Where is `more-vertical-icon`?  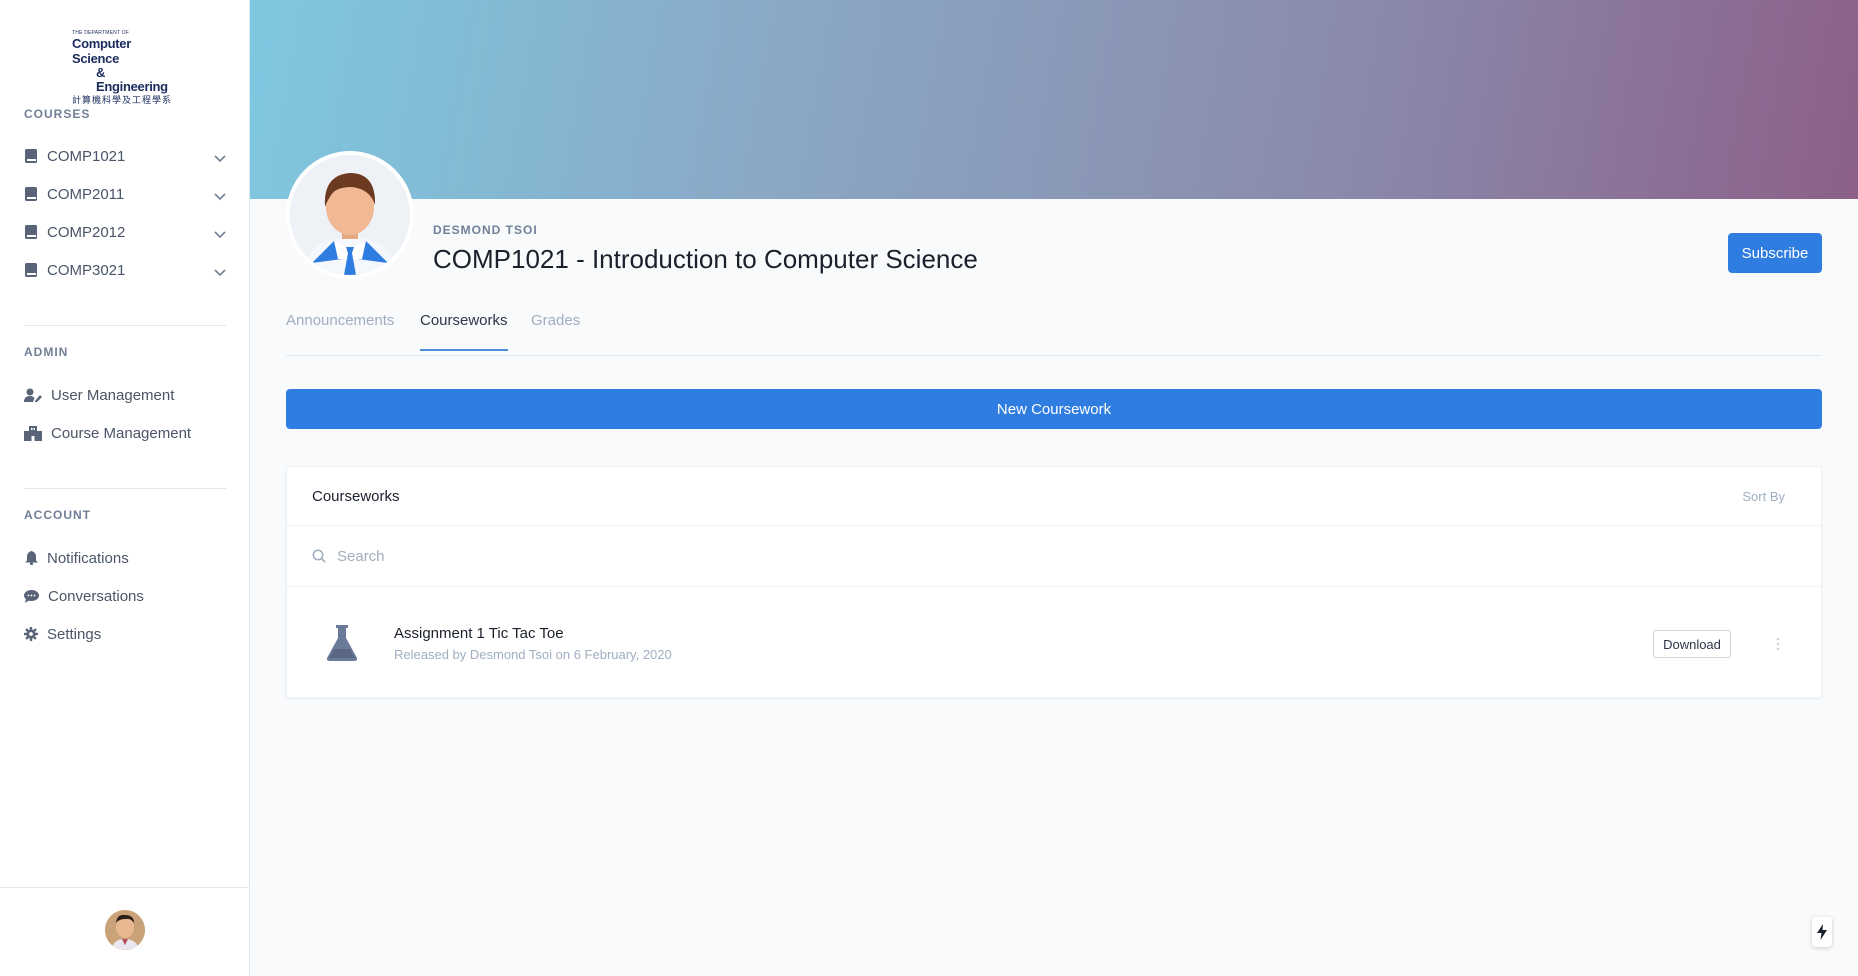
more-vertical-icon is located at coordinates (1778, 644).